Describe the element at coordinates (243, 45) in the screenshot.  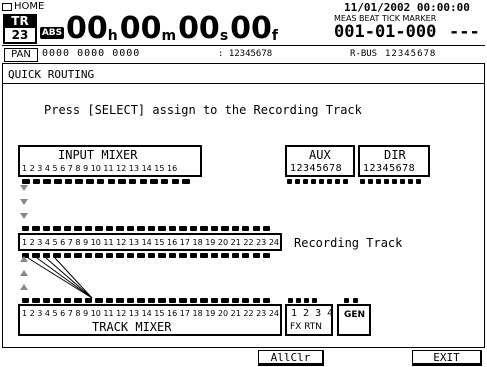
I see `header-rule` at that location.